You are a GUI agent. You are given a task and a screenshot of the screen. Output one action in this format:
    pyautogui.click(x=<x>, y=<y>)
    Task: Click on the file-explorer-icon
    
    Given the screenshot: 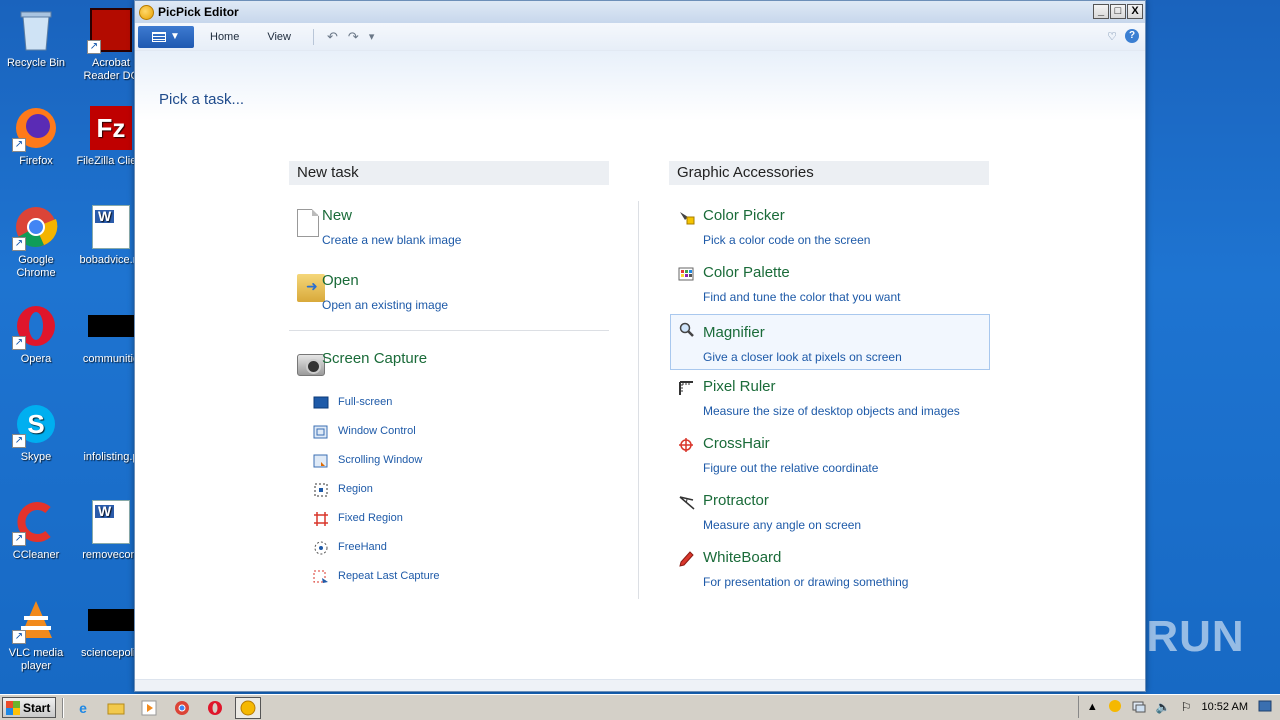 What is the action you would take?
    pyautogui.click(x=116, y=708)
    